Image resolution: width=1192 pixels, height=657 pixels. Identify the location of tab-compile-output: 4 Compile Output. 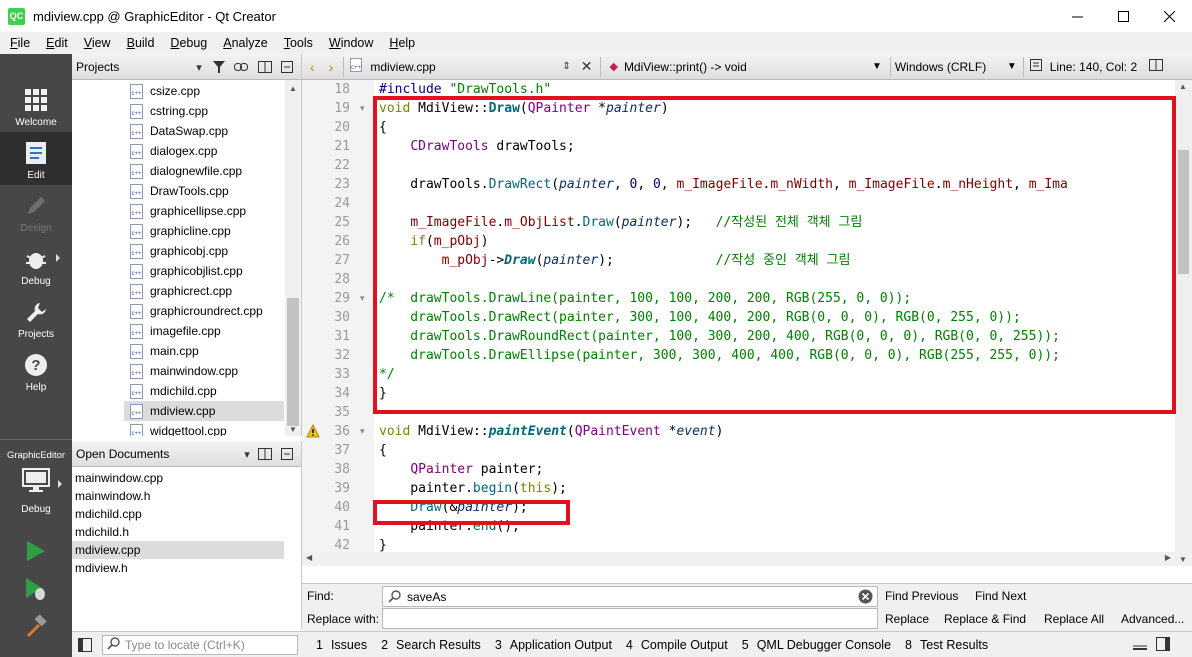
(677, 645).